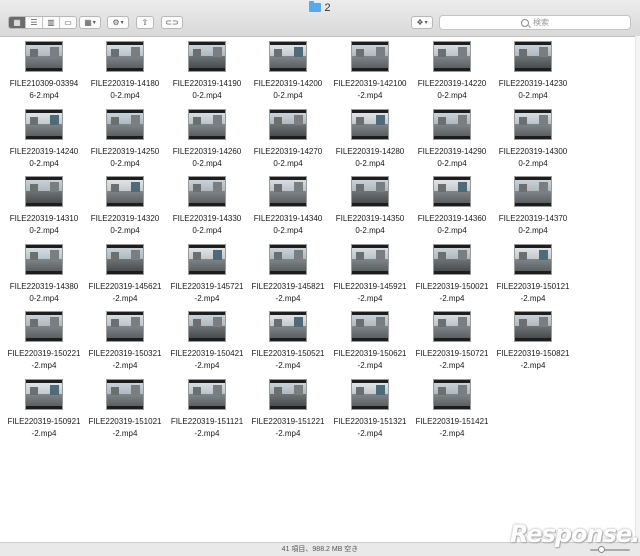 Image resolution: width=640 pixels, height=556 pixels. I want to click on file-item: FILE220319-145621 -2.mp4, so click(125, 272).